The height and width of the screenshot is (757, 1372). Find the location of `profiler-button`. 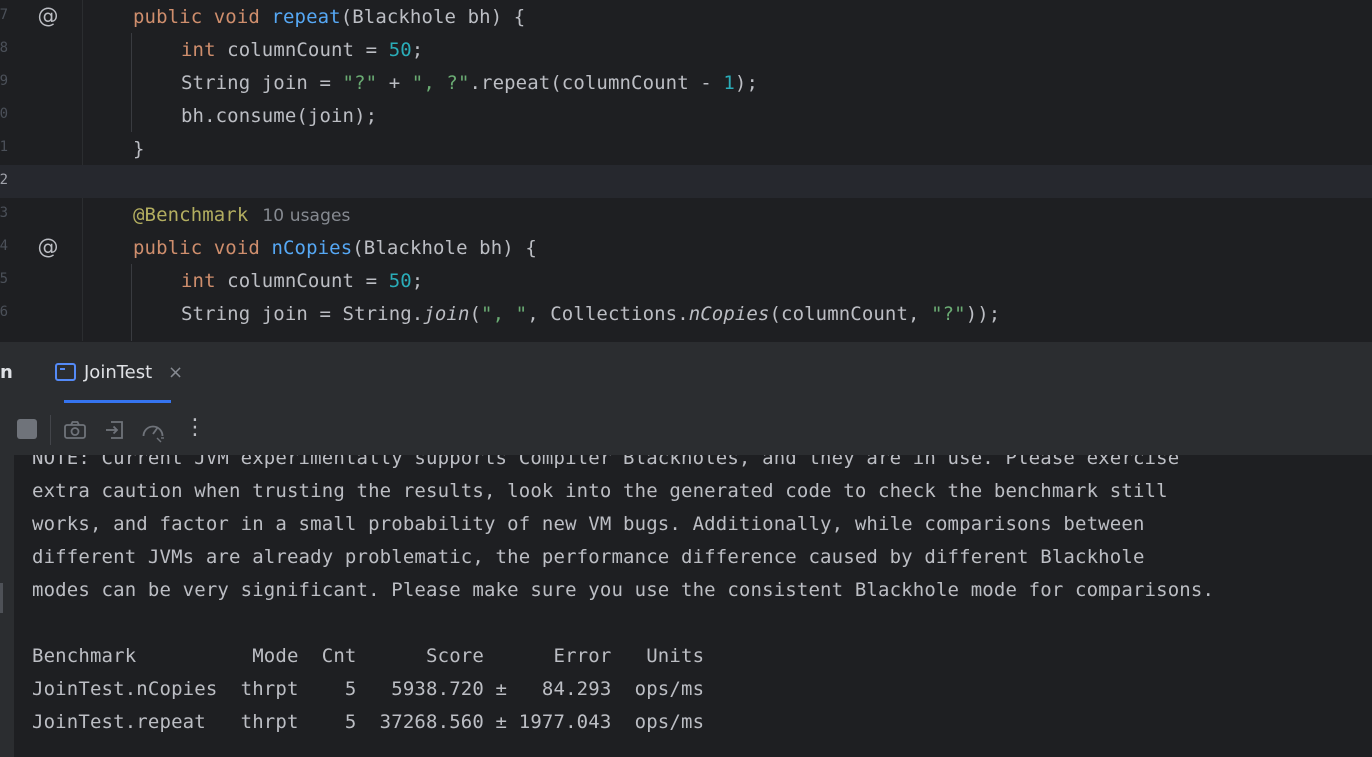

profiler-button is located at coordinates (153, 430).